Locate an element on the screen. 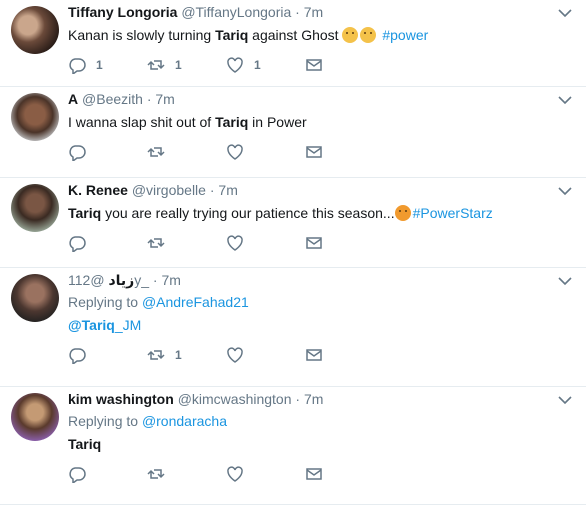  like-count: 1 is located at coordinates (257, 65).